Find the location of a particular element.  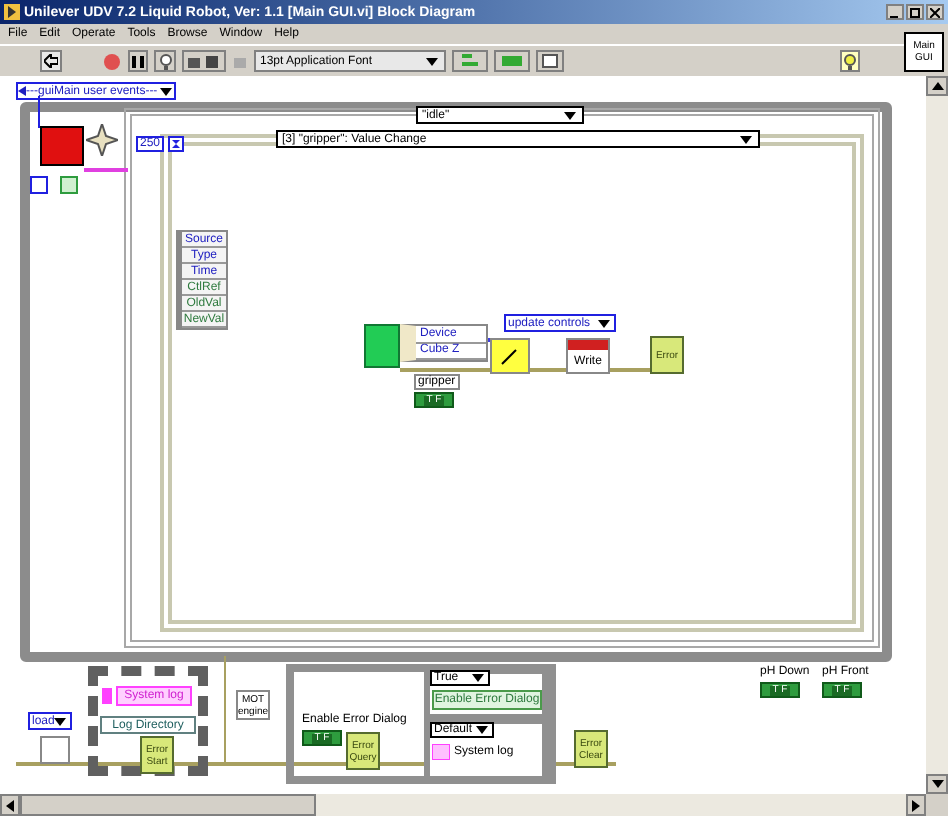

maximize-icon is located at coordinates (915, 12).